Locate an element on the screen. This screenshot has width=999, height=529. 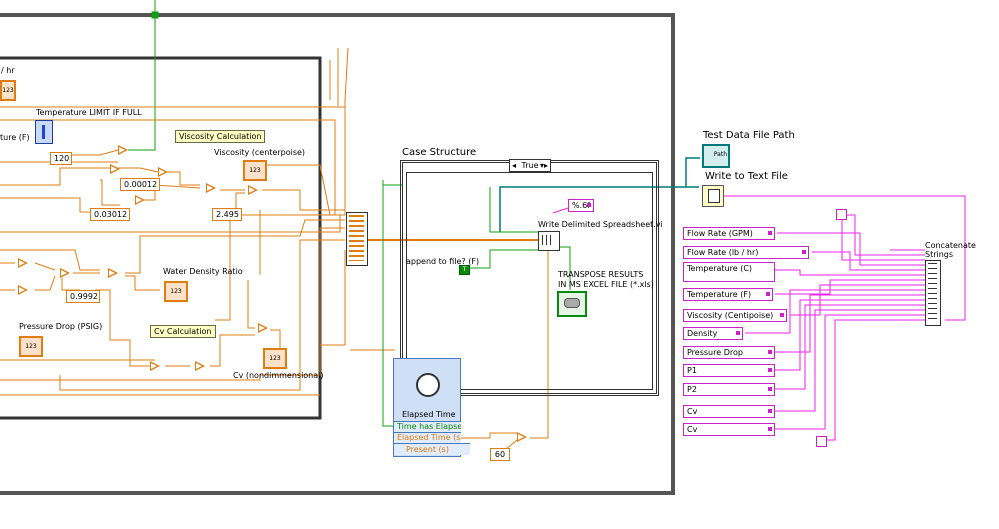
toggle-switch-icon is located at coordinates (572, 303).